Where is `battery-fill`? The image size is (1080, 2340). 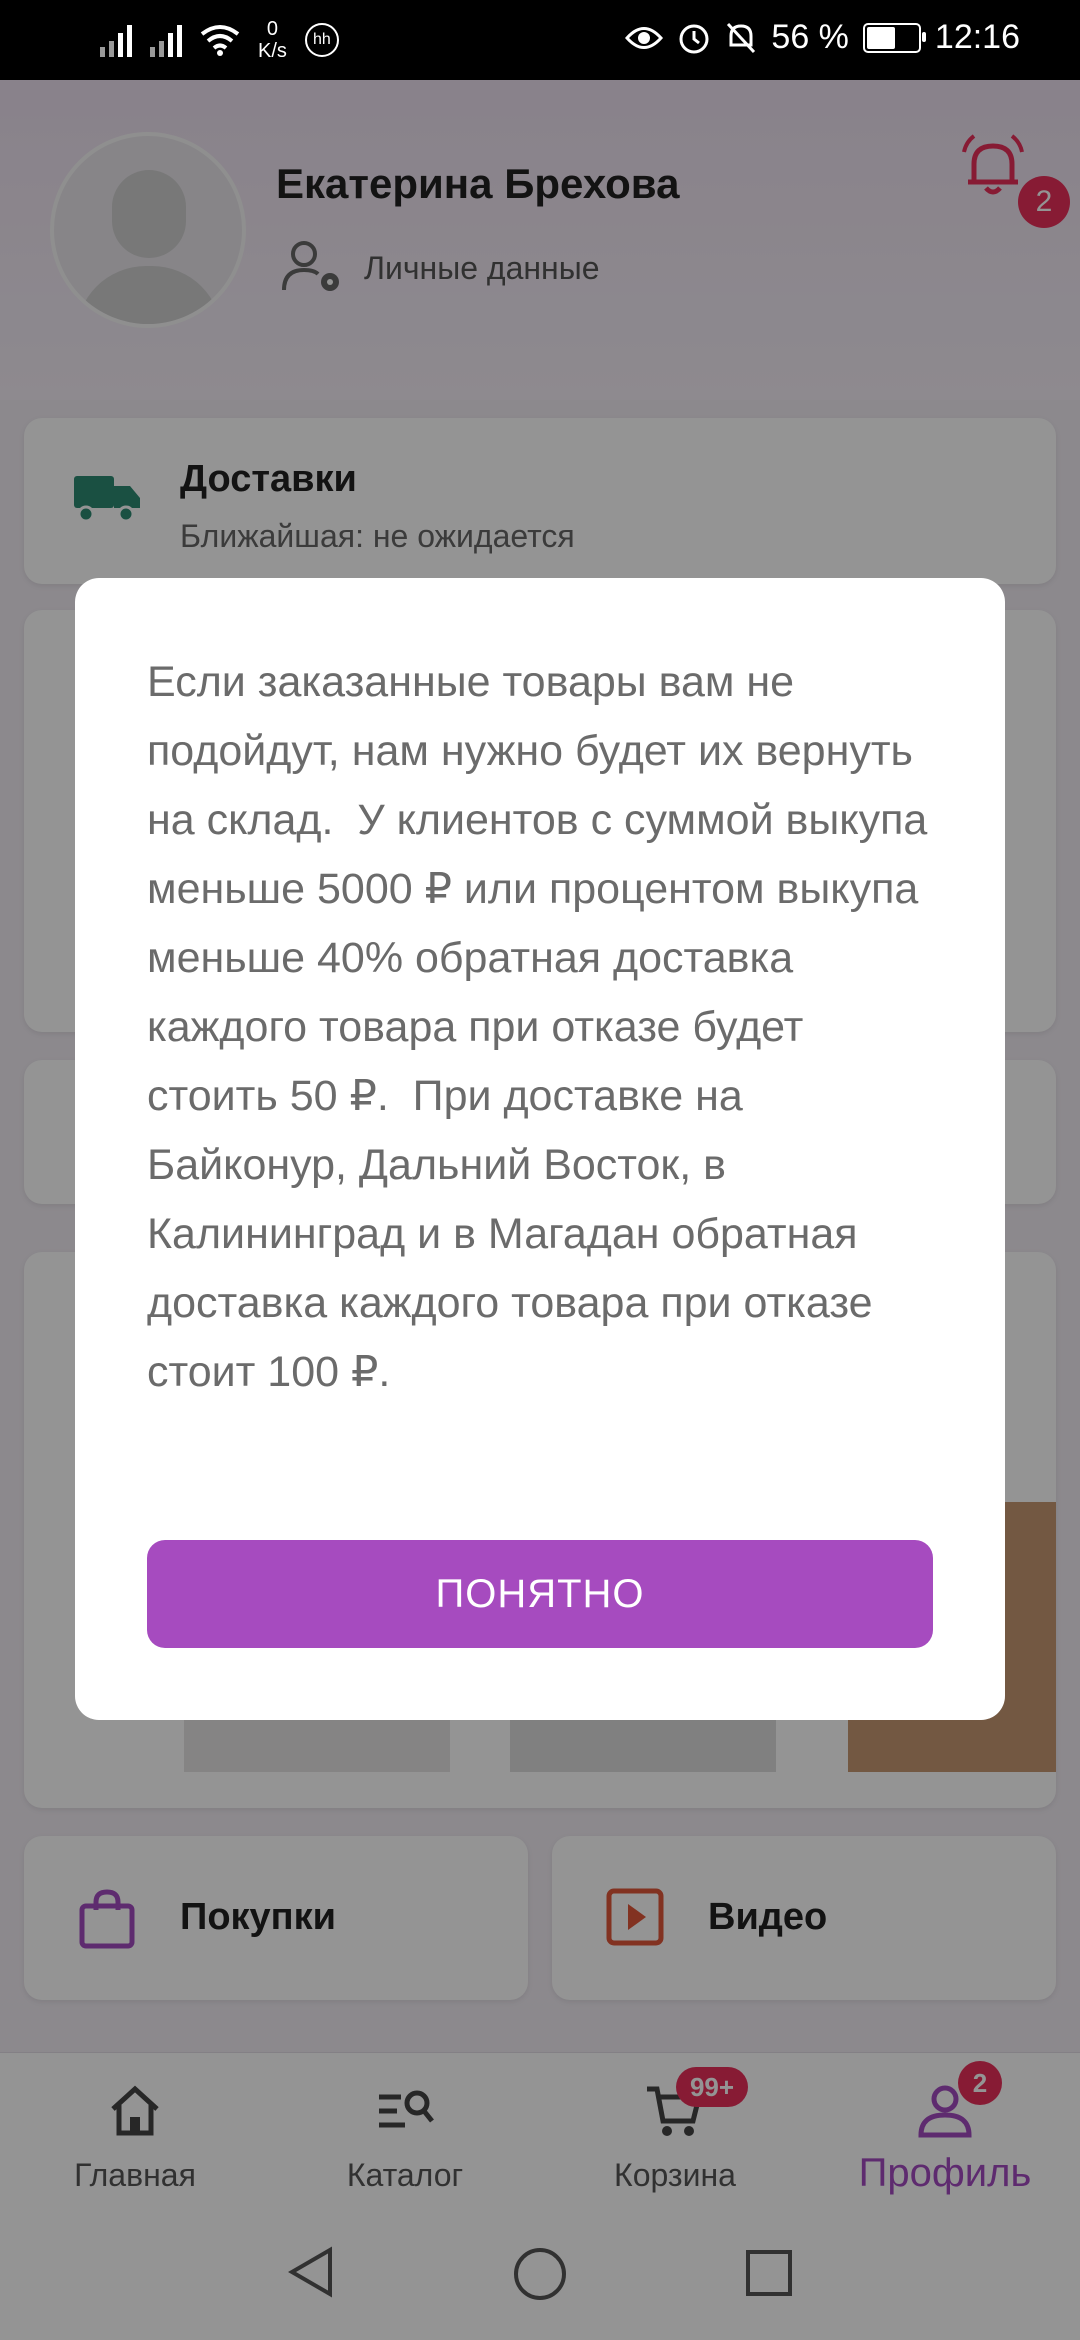 battery-fill is located at coordinates (880, 37).